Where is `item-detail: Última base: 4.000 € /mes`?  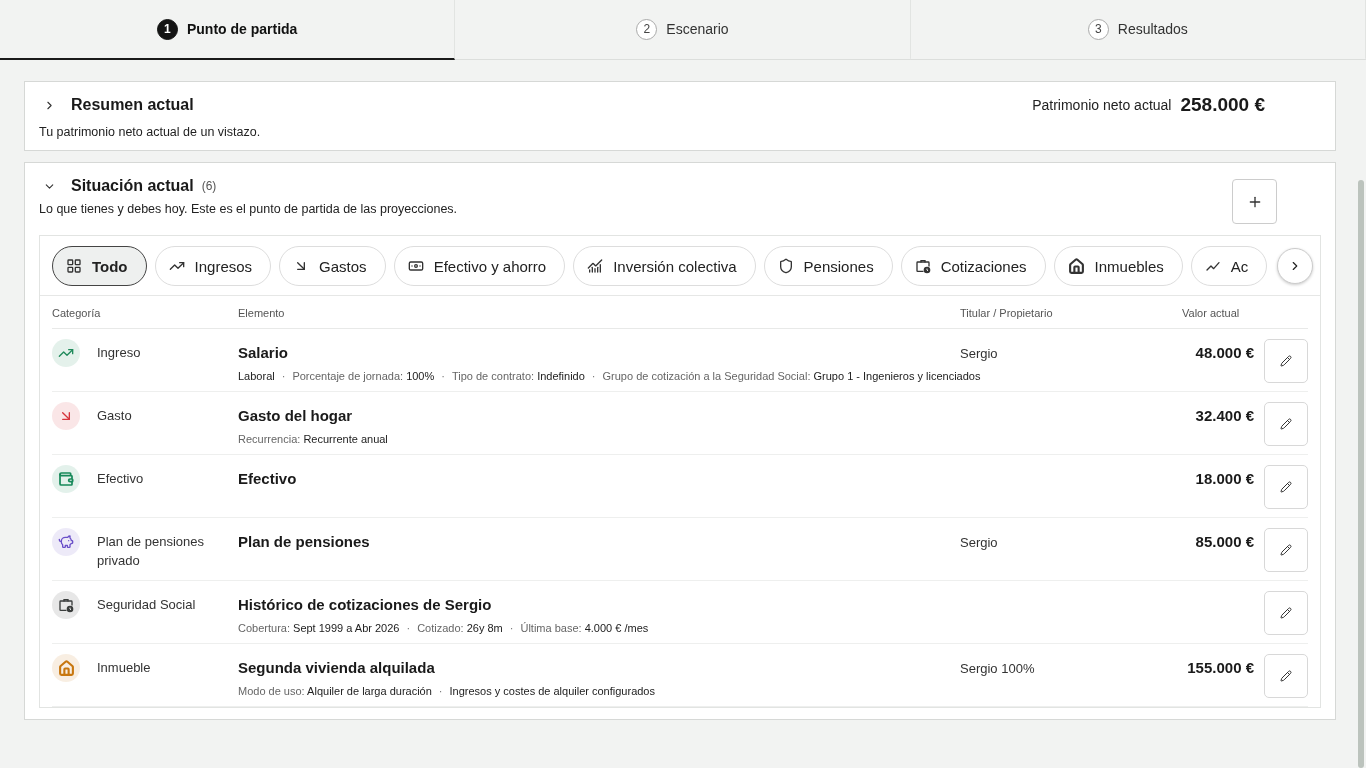 item-detail: Última base: 4.000 € /mes is located at coordinates (584, 628).